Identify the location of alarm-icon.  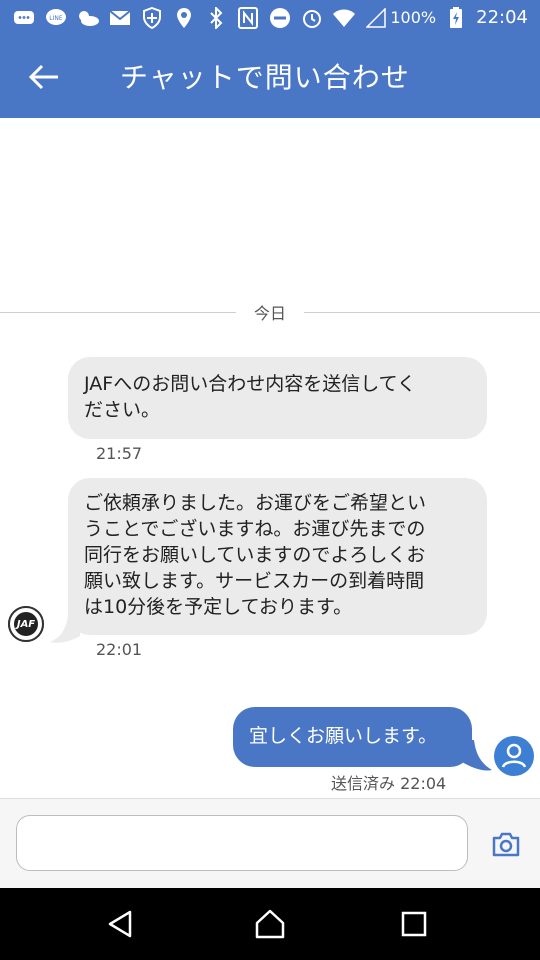
(312, 18).